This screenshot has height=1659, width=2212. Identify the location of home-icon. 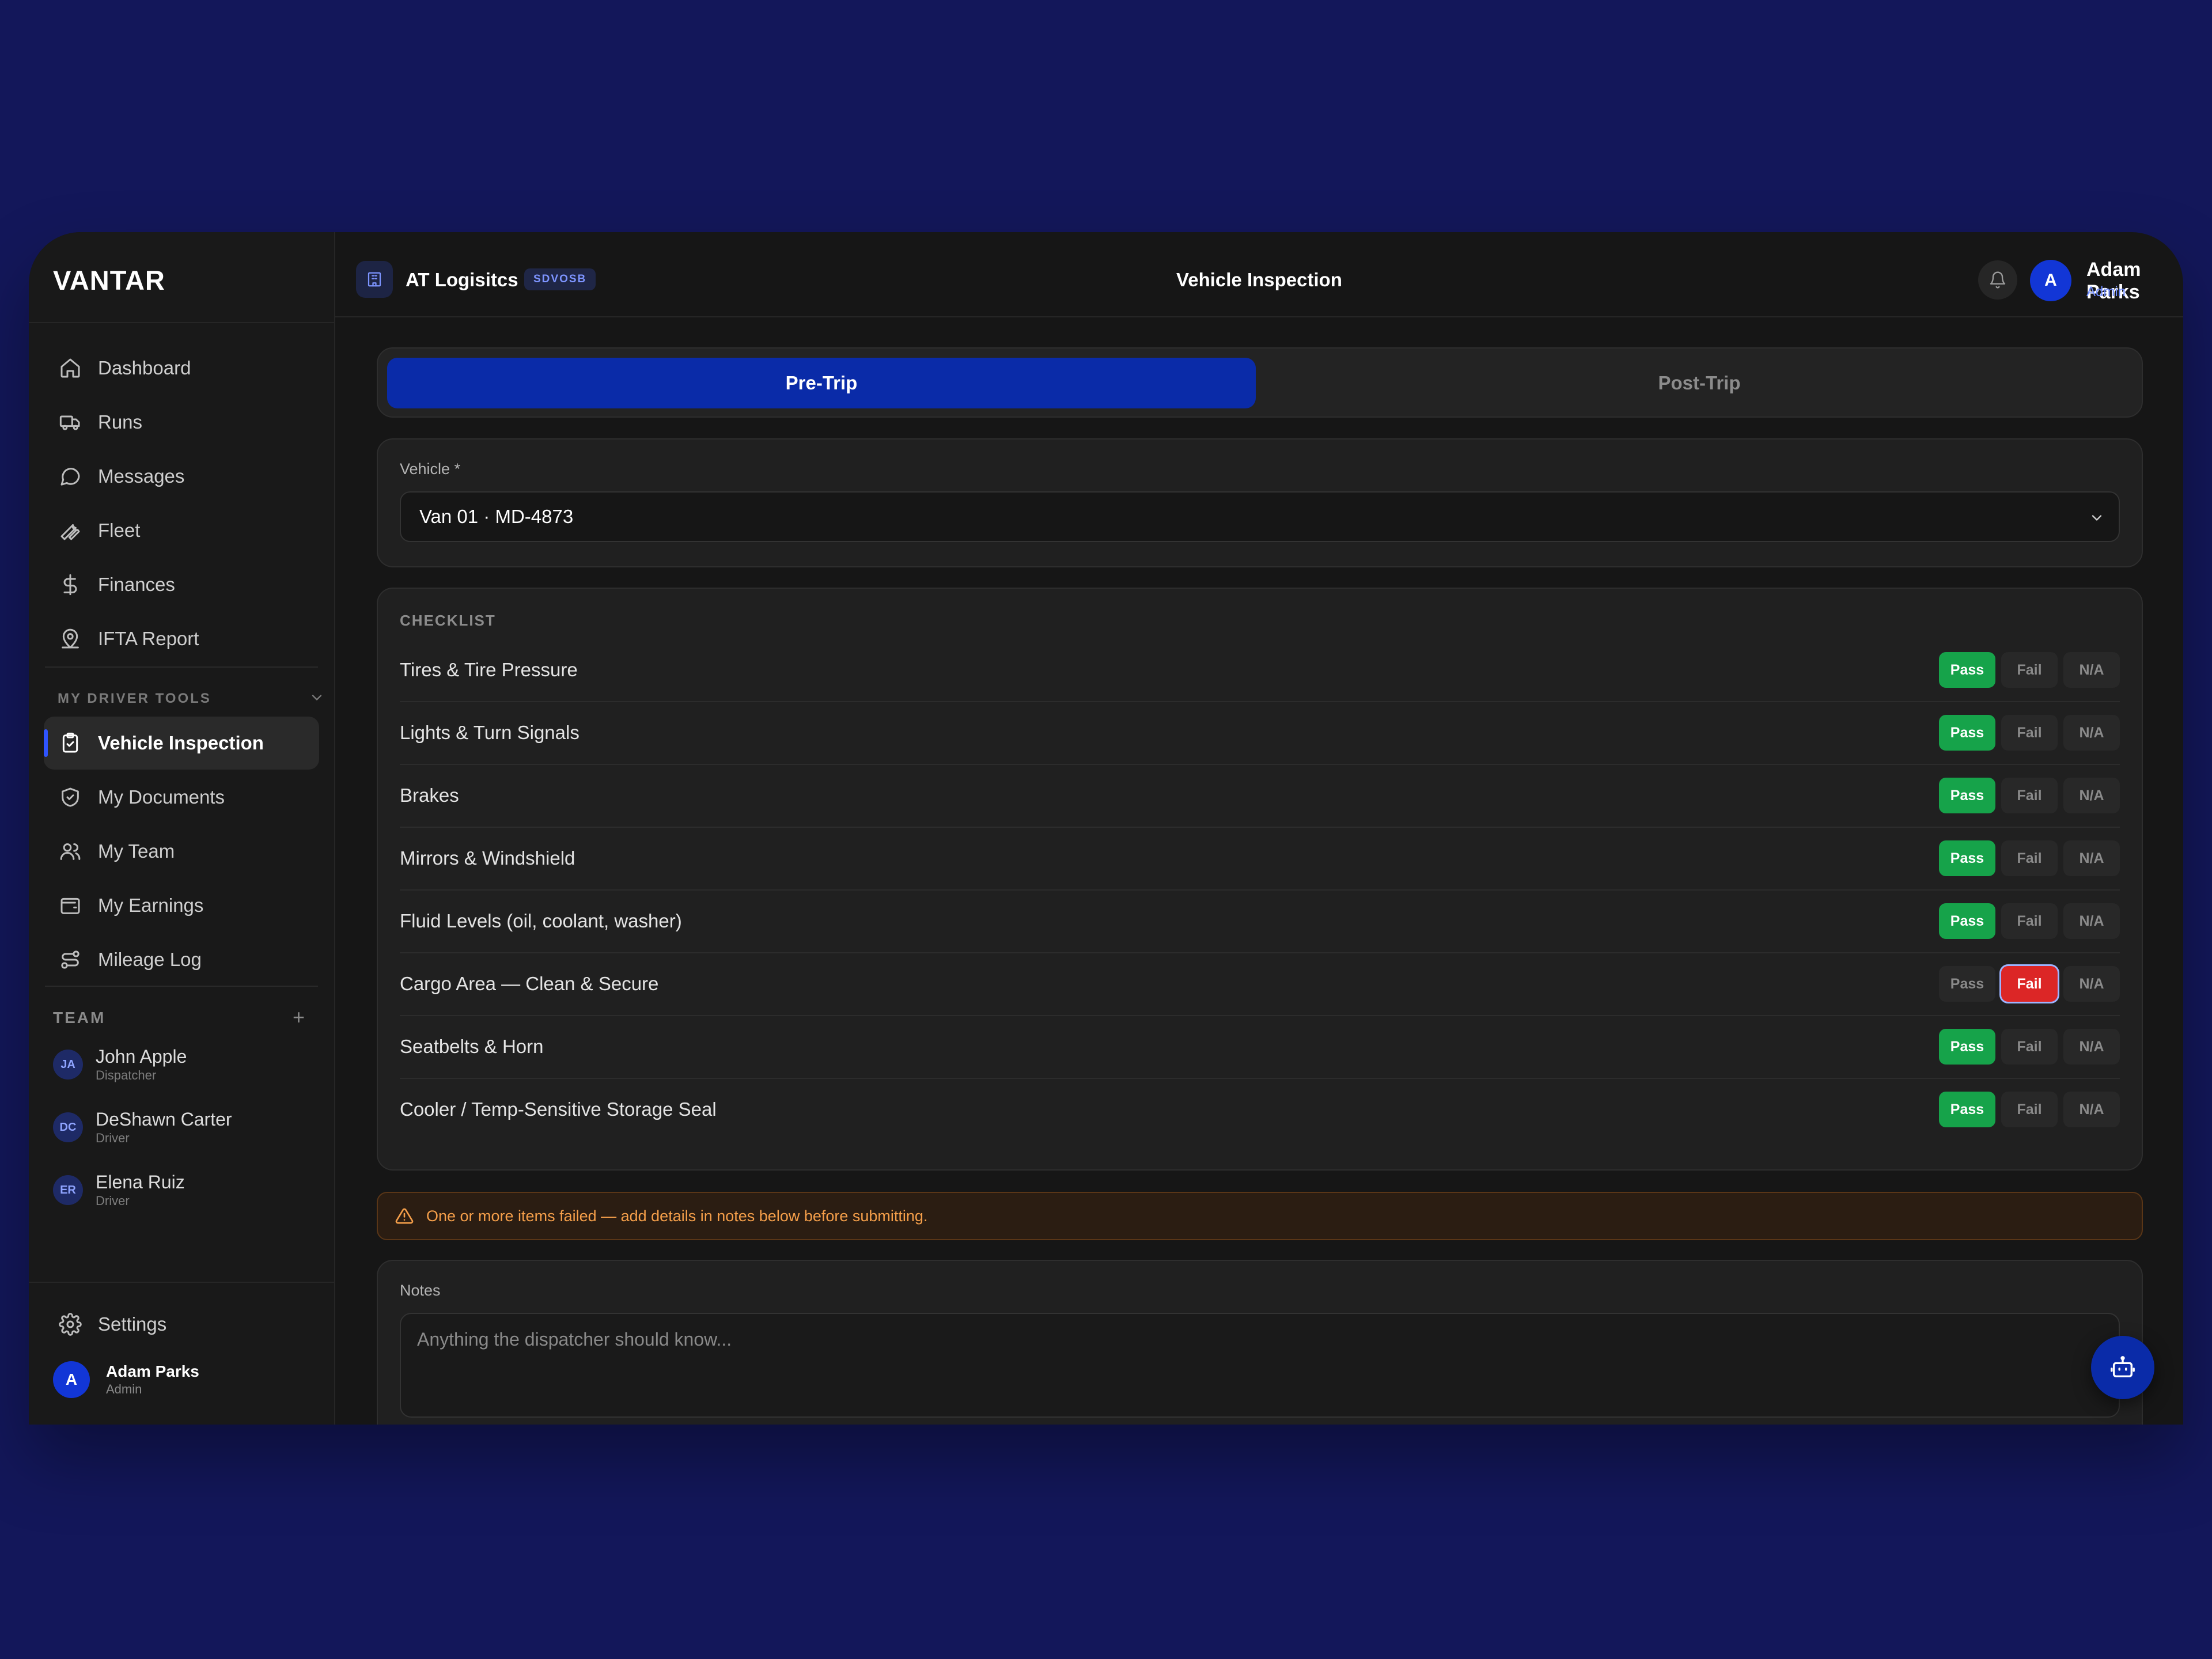
(70, 368).